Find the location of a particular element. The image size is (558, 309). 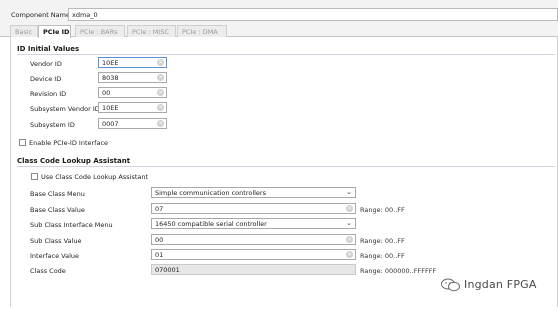

subsystem-id-label: Subsystem ID is located at coordinates (52, 125).